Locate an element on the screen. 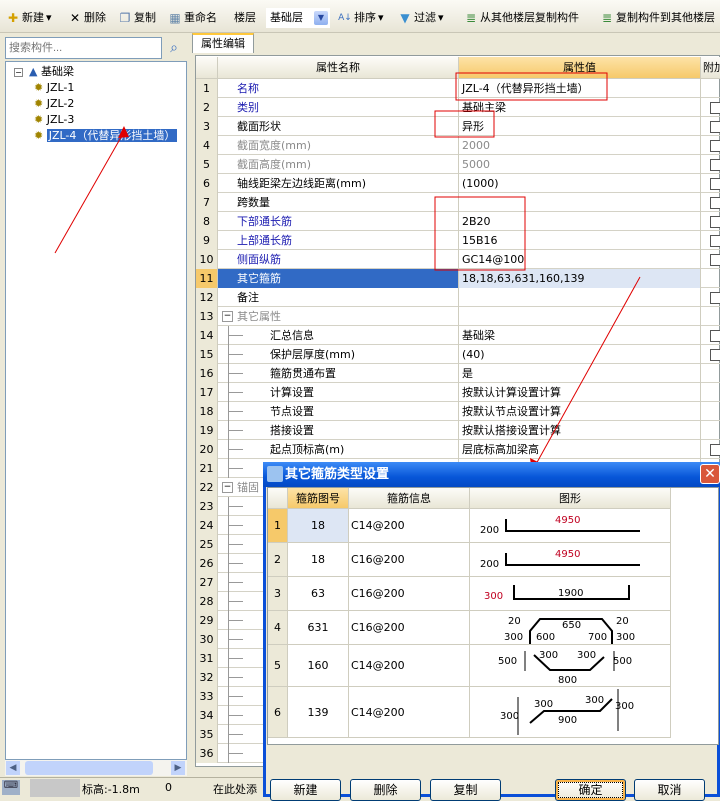 The height and width of the screenshot is (801, 720). table-row: 2 18 C16@200 200 4950 is located at coordinates (469, 560).